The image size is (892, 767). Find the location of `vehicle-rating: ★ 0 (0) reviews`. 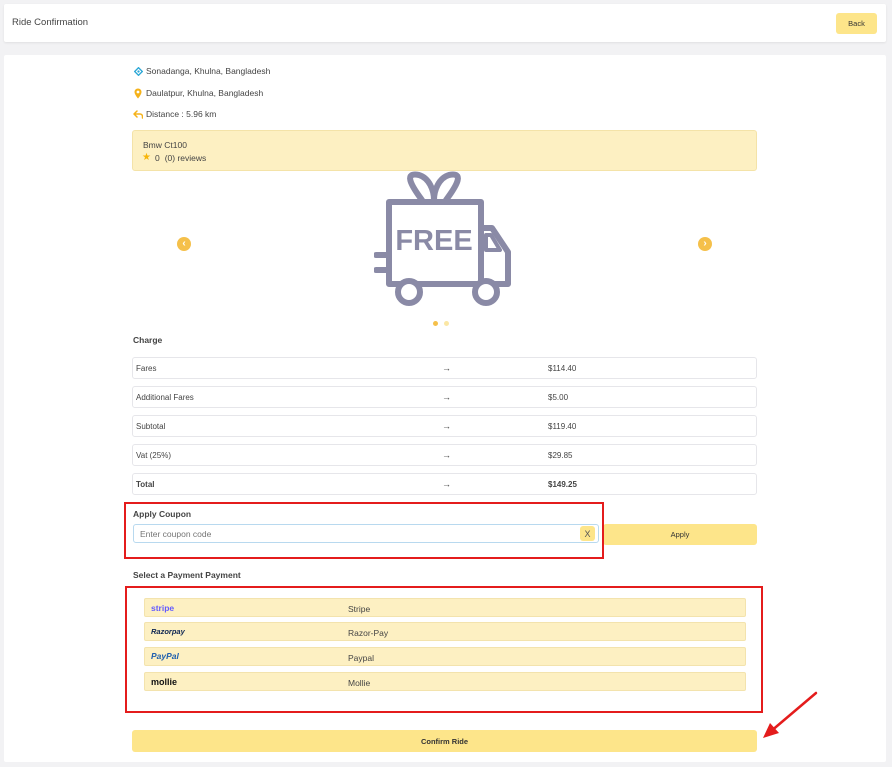

vehicle-rating: ★ 0 (0) reviews is located at coordinates (174, 157).